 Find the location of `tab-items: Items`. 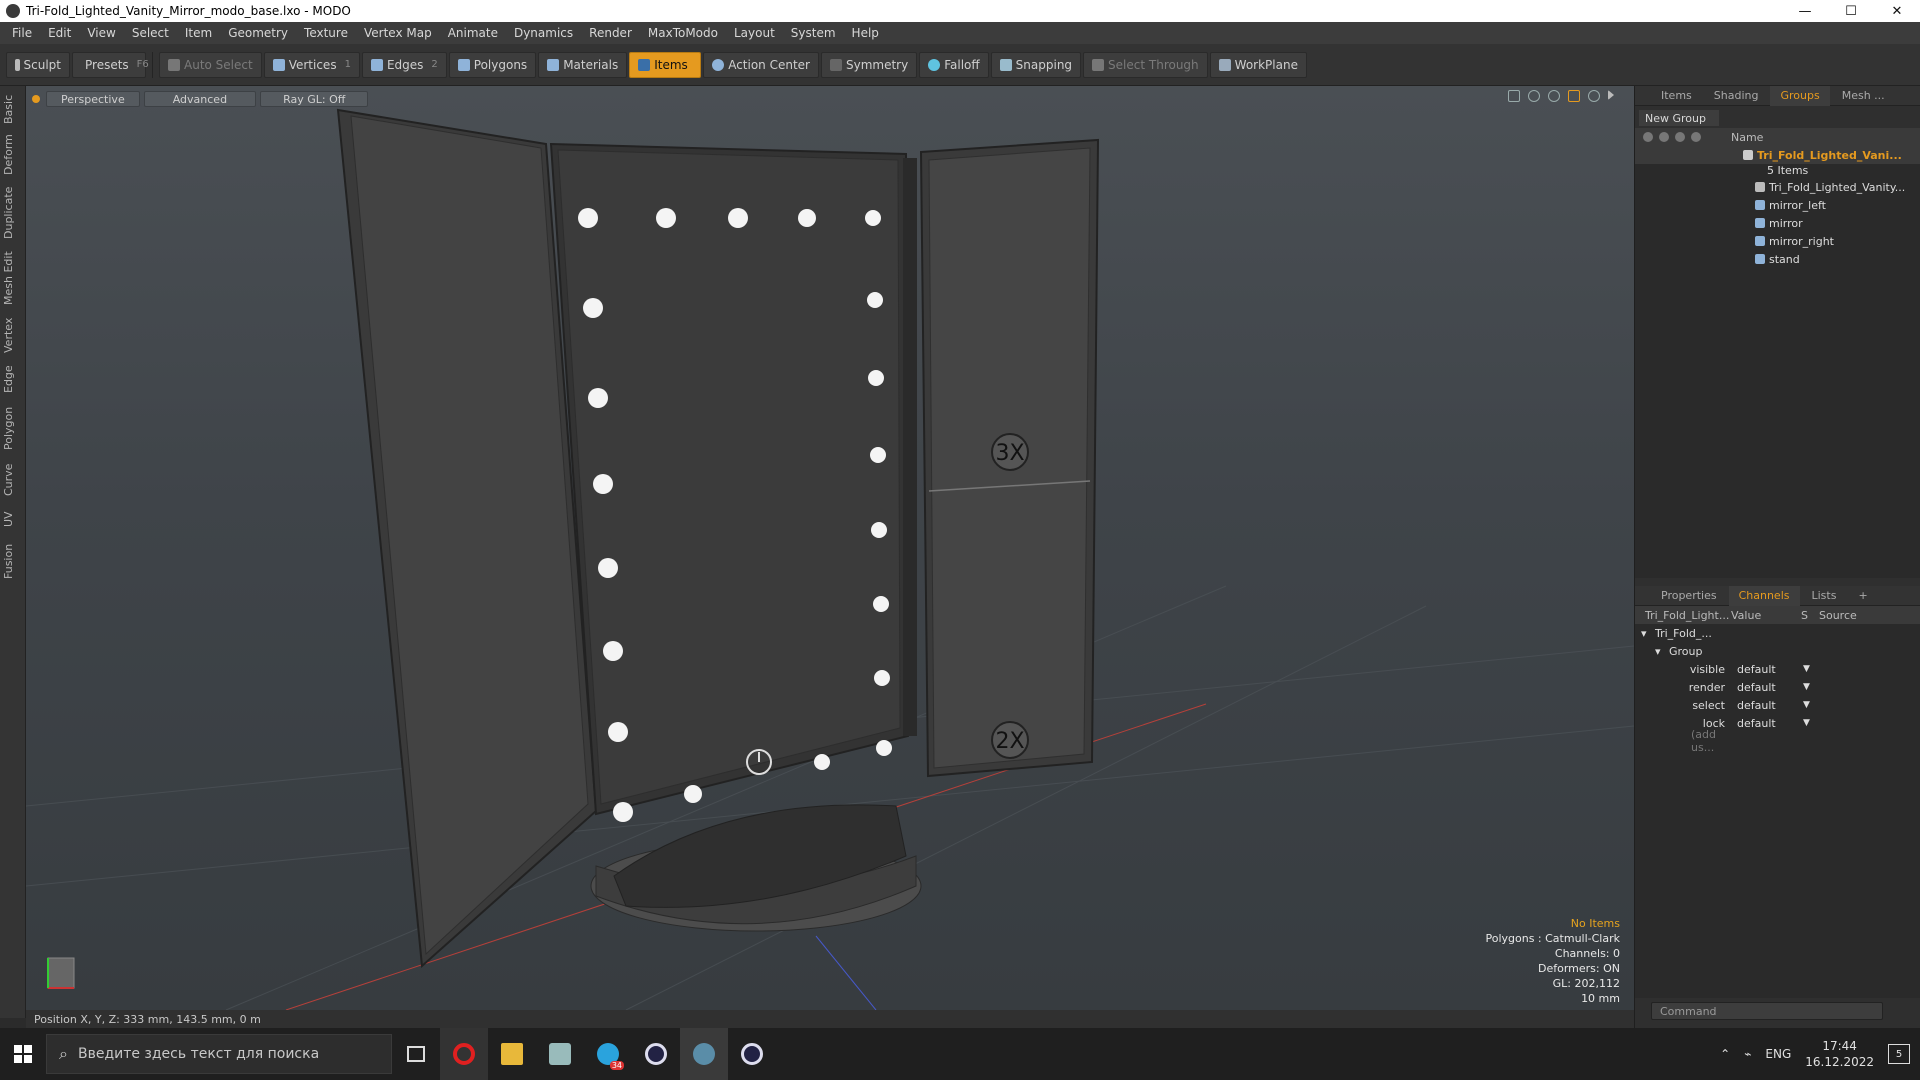

tab-items: Items is located at coordinates (1676, 96).